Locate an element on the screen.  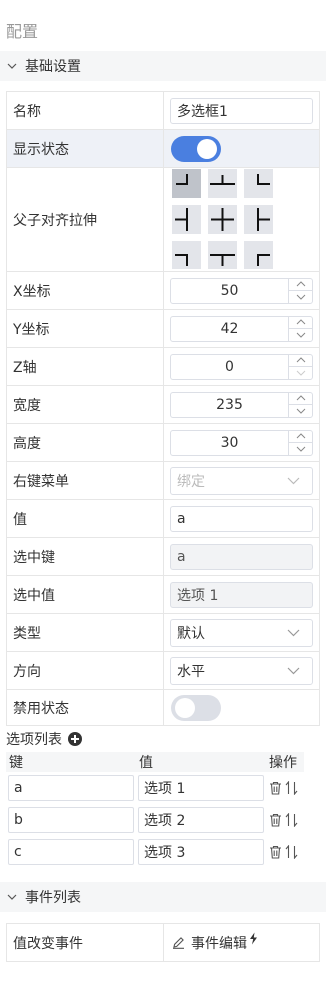
z-value: 0 is located at coordinates (229, 367).